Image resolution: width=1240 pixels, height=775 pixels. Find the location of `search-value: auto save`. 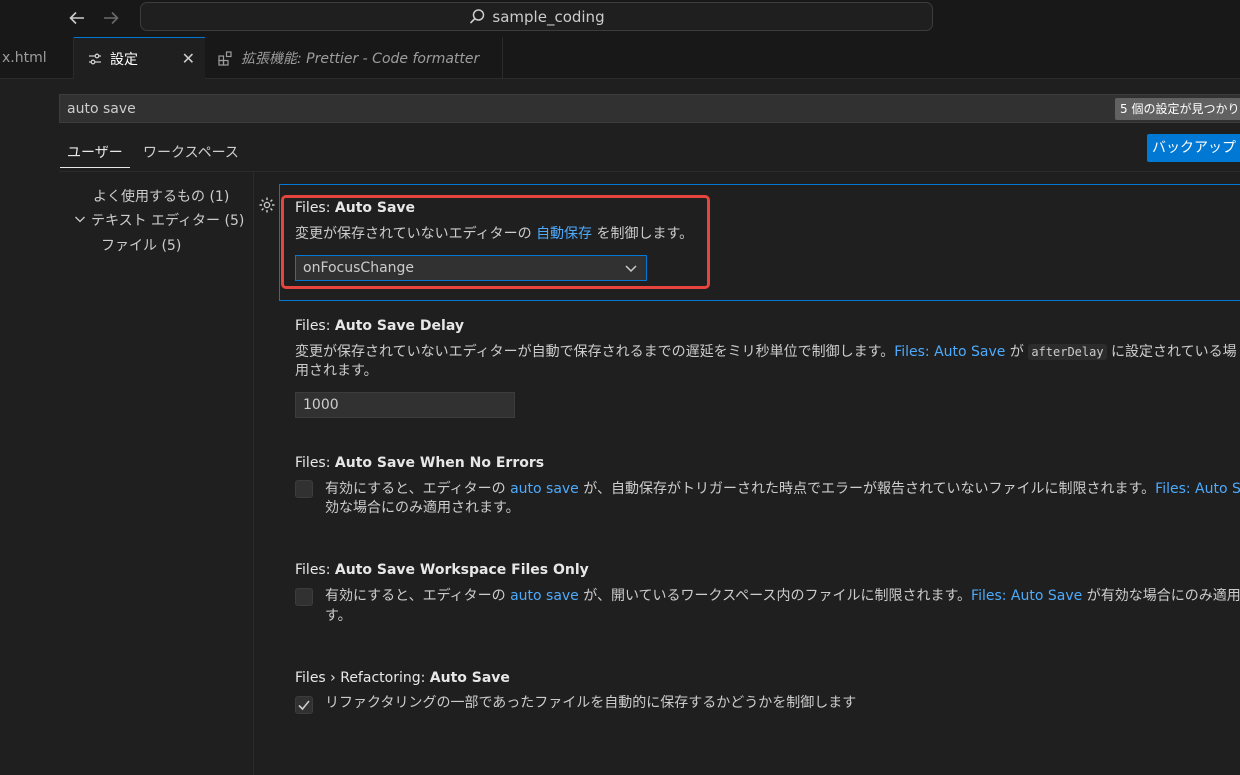

search-value: auto save is located at coordinates (101, 108).